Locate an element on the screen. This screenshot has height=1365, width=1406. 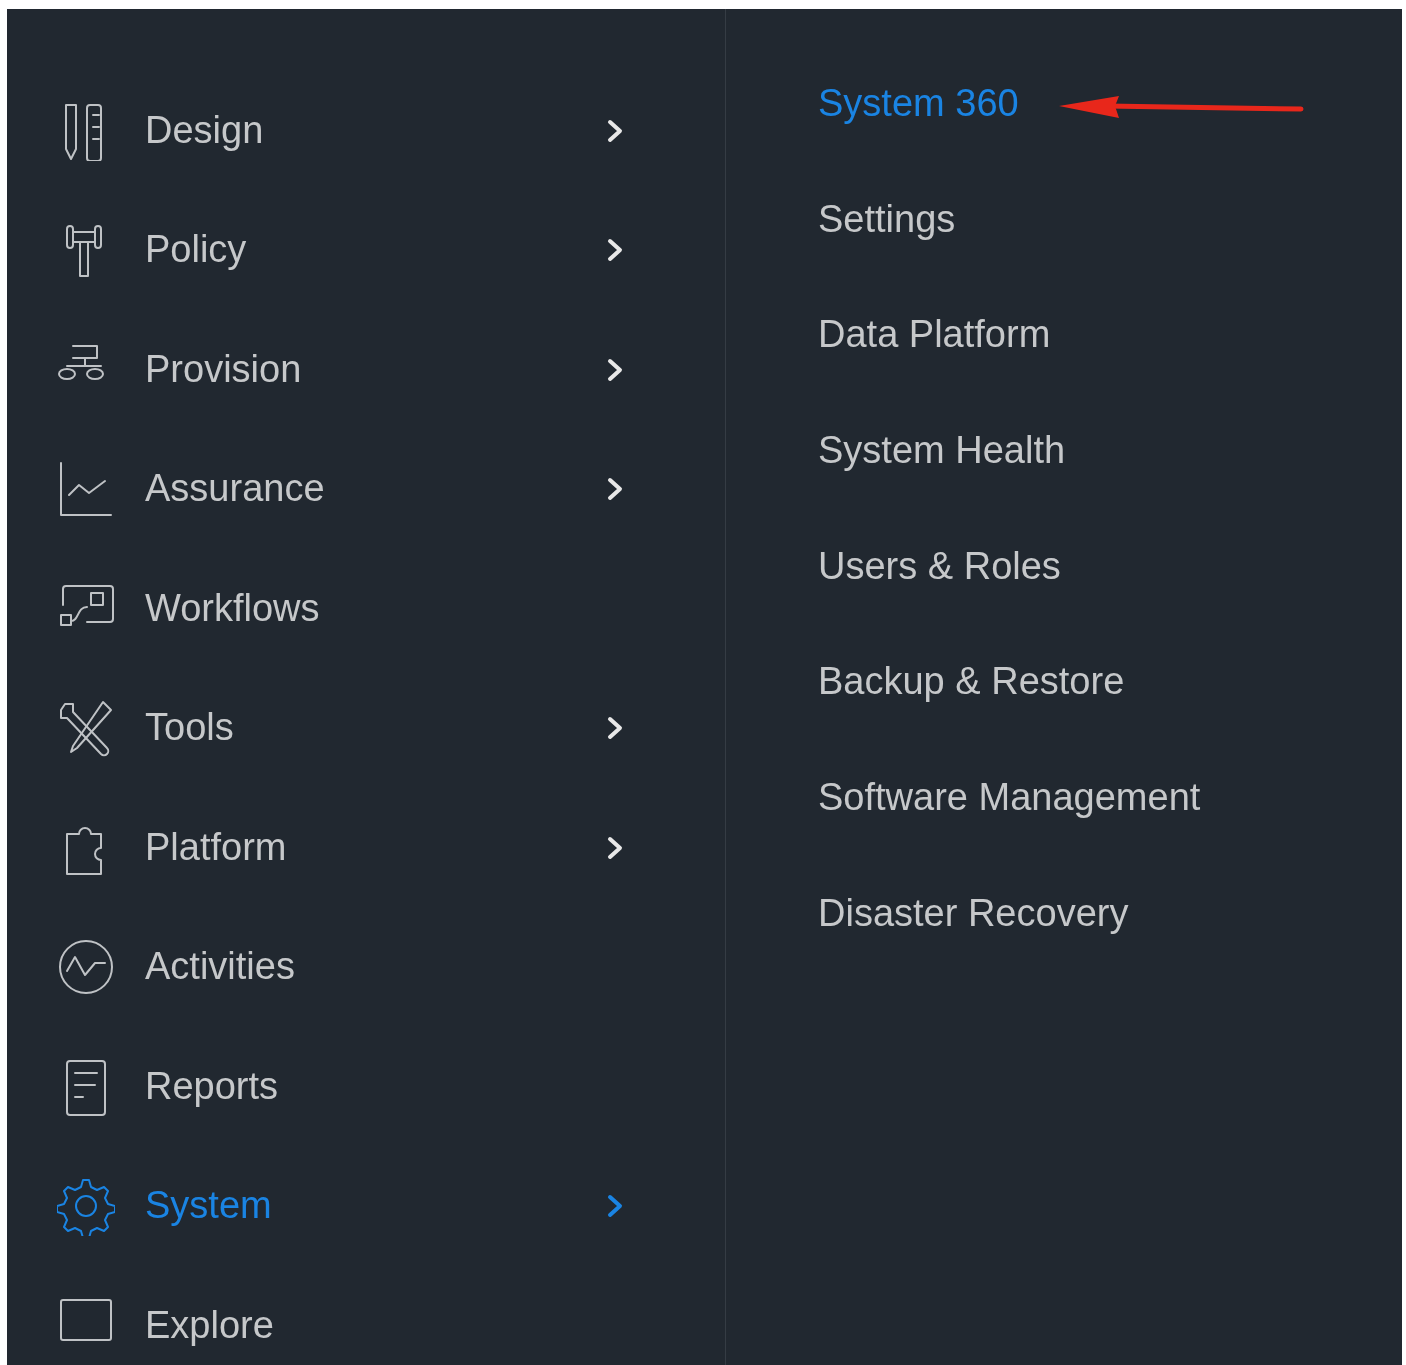
menu-item: Explore is located at coordinates (209, 1325).